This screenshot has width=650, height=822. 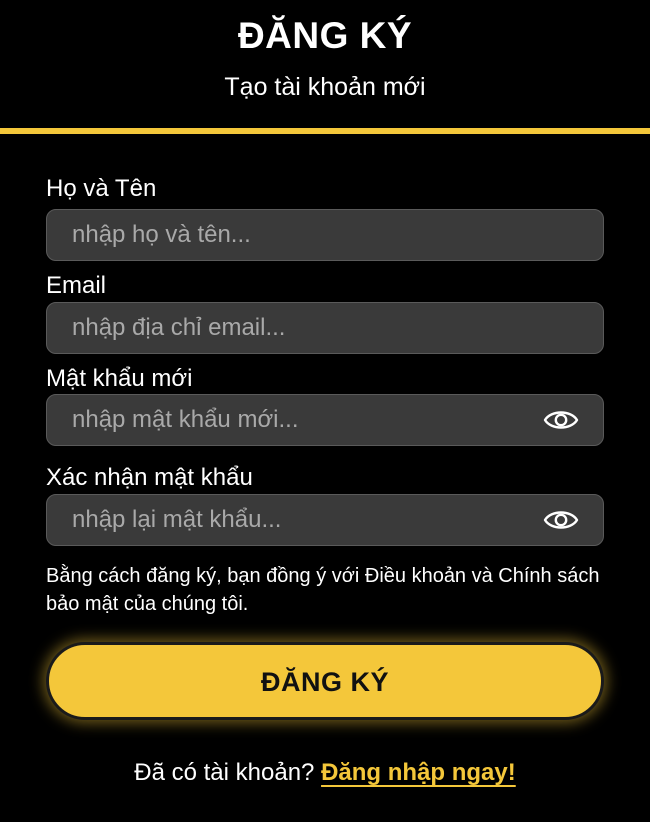 I want to click on new-password-field-box, so click(x=325, y=420).